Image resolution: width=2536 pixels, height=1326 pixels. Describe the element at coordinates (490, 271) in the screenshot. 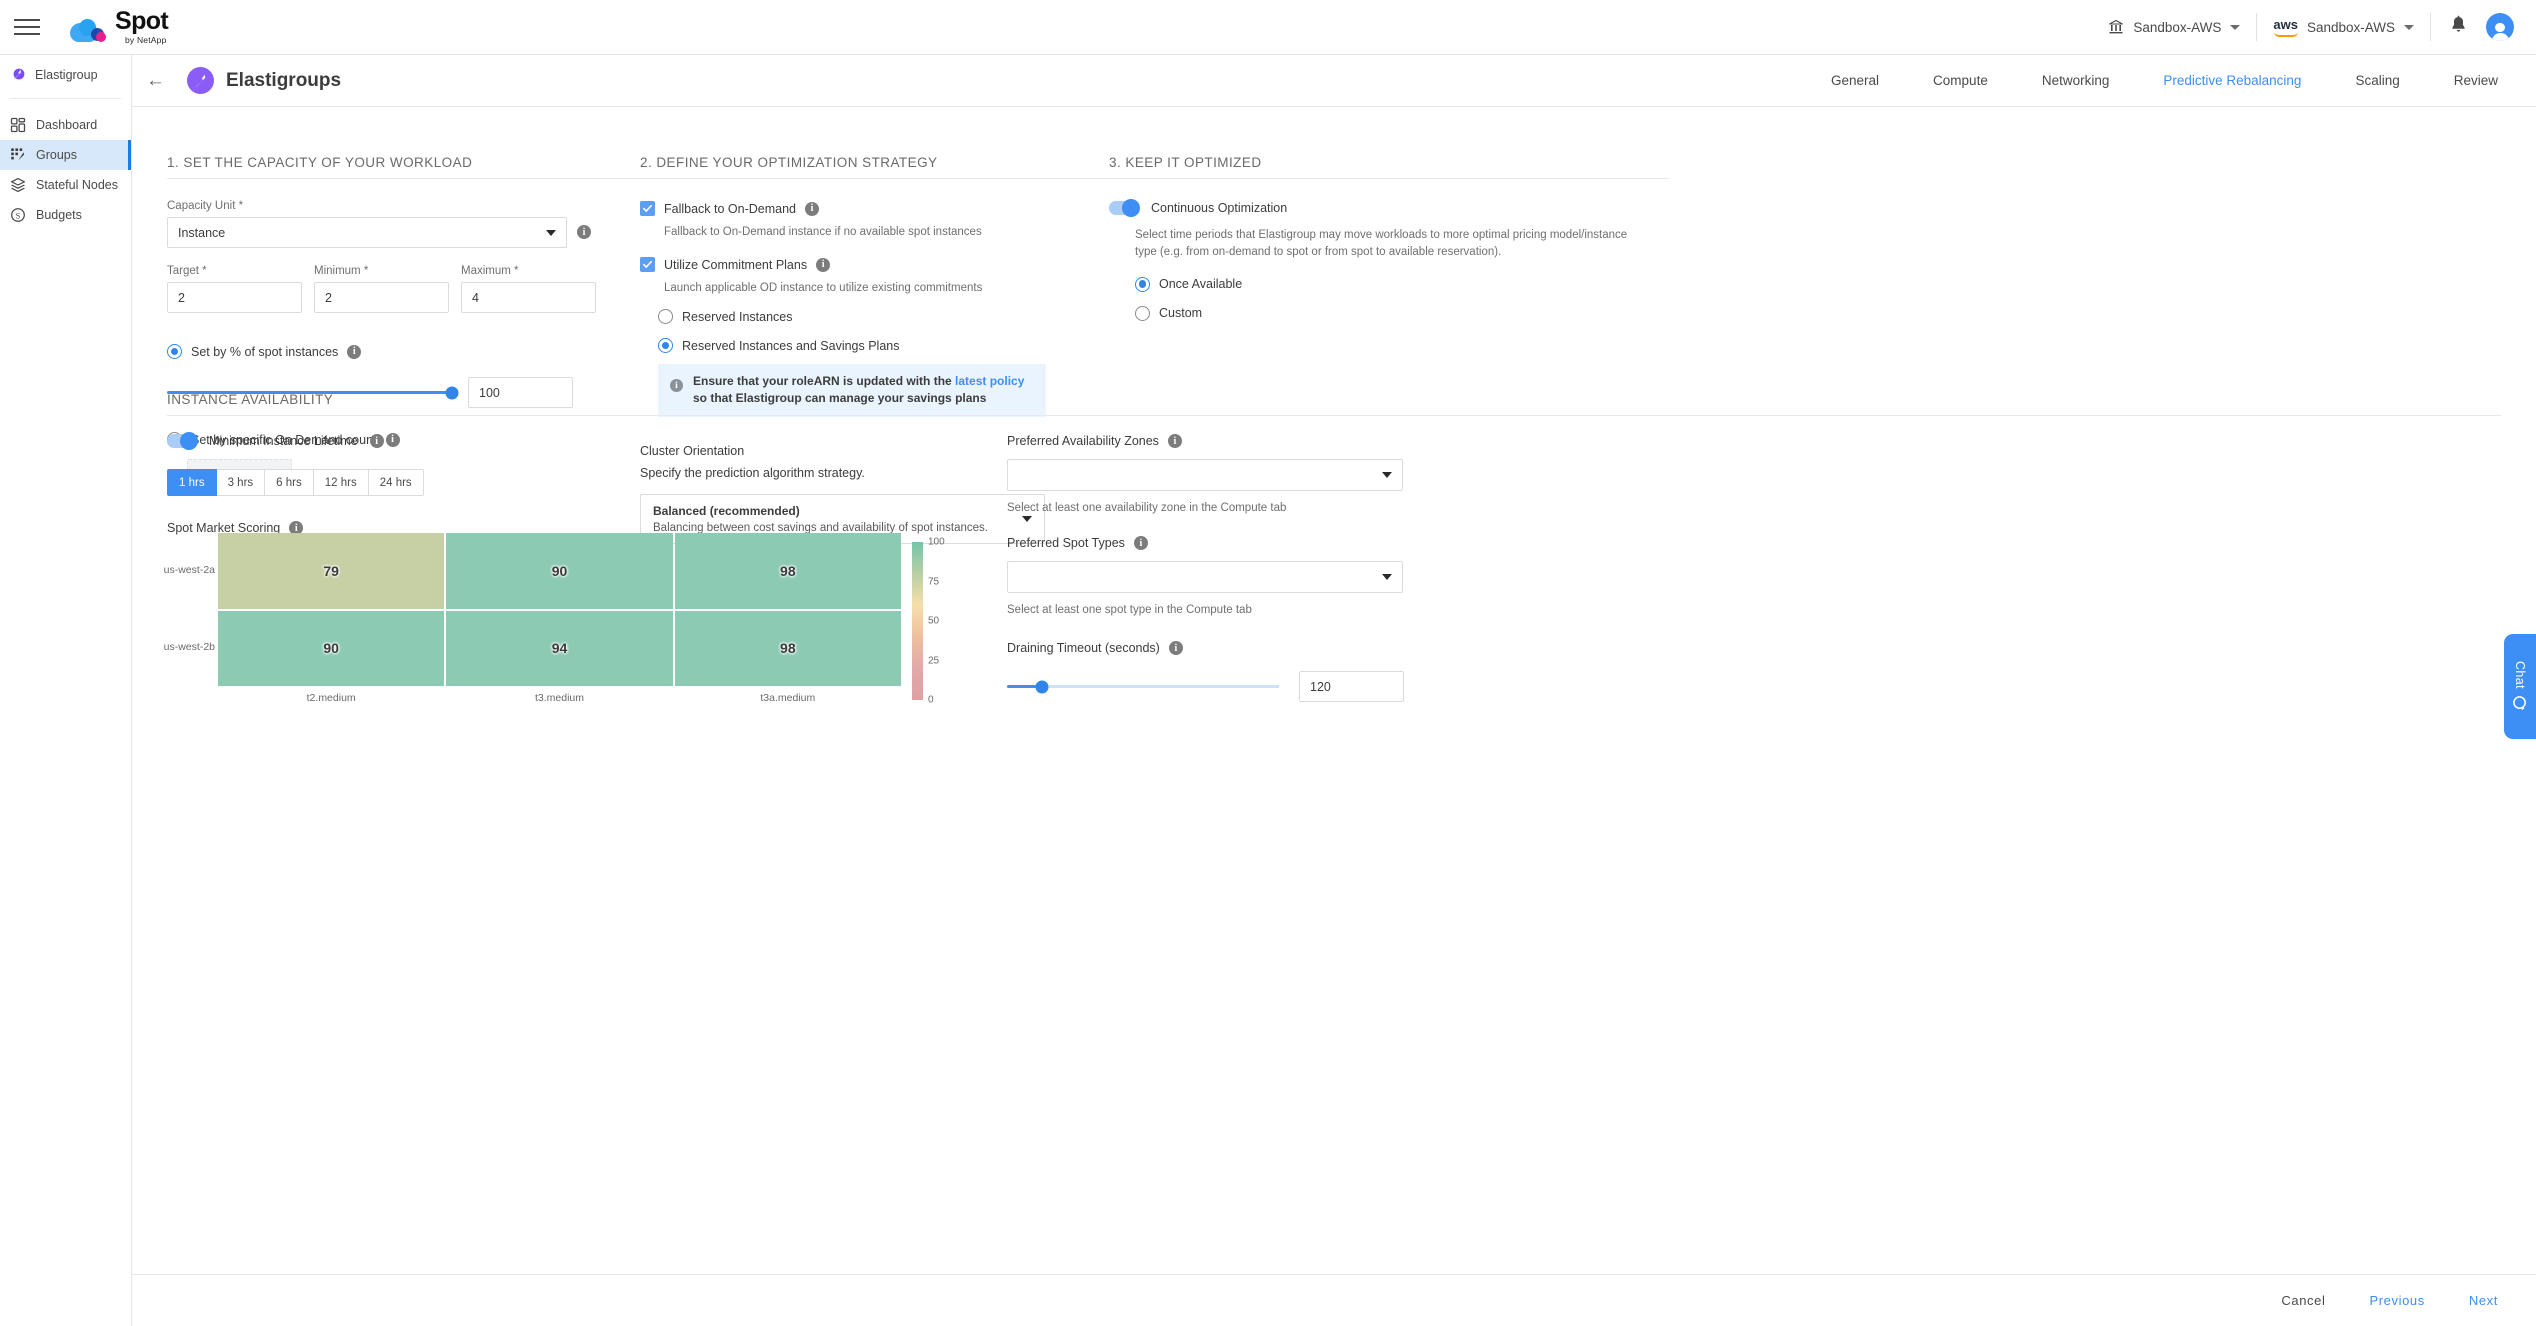

I see `maximum-label: Maximum *` at that location.